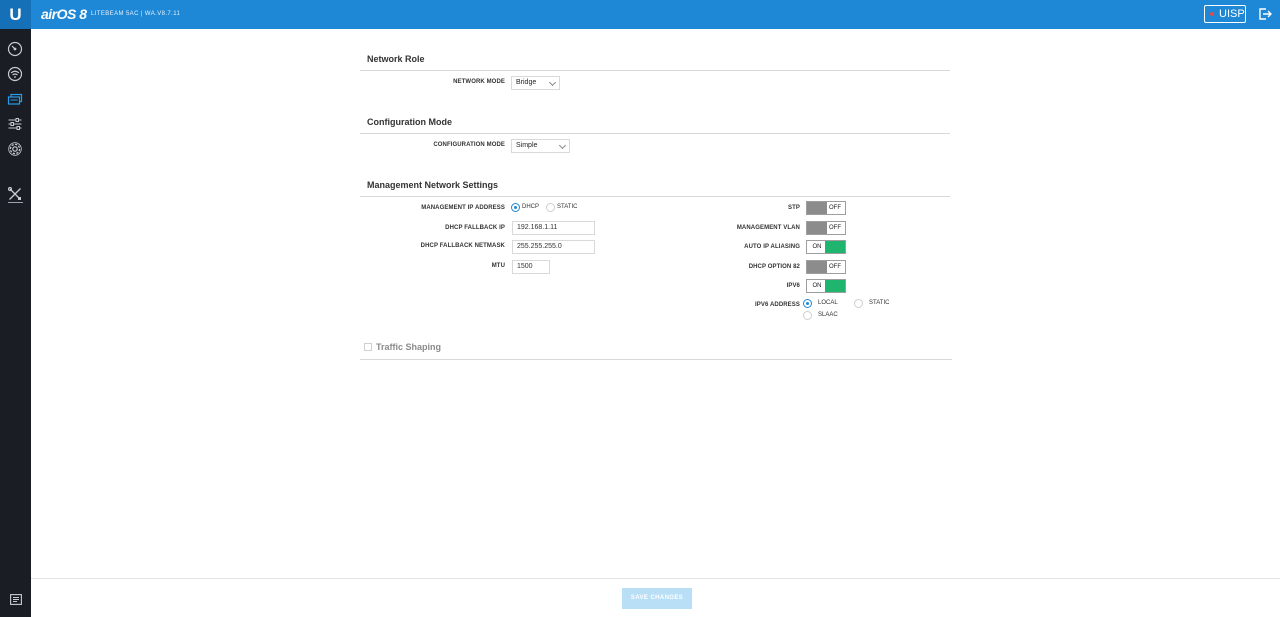 The height and width of the screenshot is (617, 1280). What do you see at coordinates (479, 82) in the screenshot?
I see `network-mode-label: NETWORK MODE` at bounding box center [479, 82].